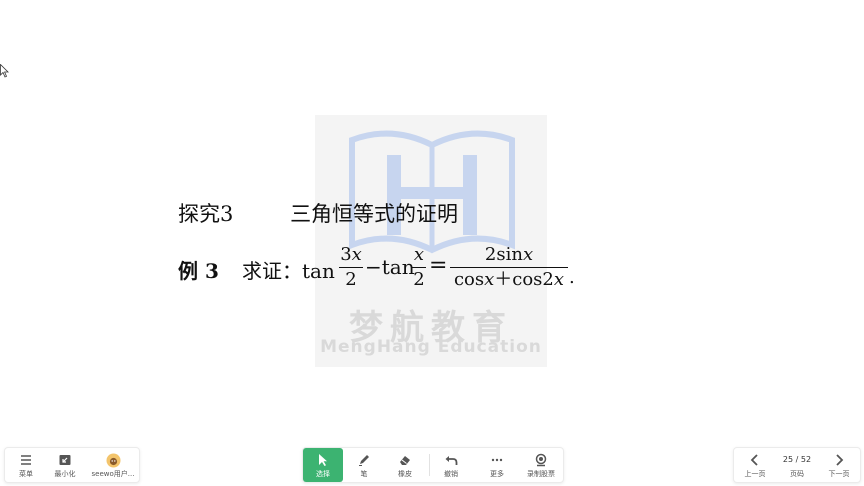 This screenshot has height=486, width=864. I want to click on page-number-button: 25 / 52 页码, so click(797, 465).